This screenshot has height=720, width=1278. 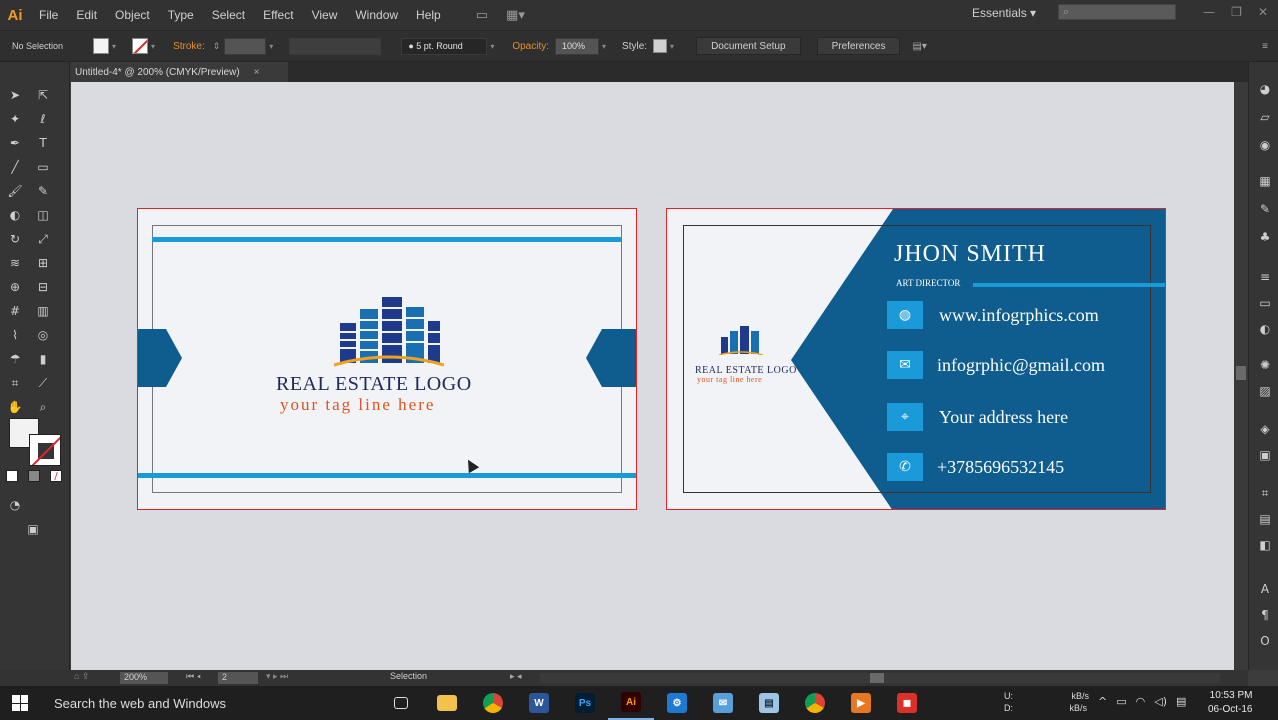 What do you see at coordinates (43, 383) in the screenshot?
I see `slice-tool-icon: ⟋` at bounding box center [43, 383].